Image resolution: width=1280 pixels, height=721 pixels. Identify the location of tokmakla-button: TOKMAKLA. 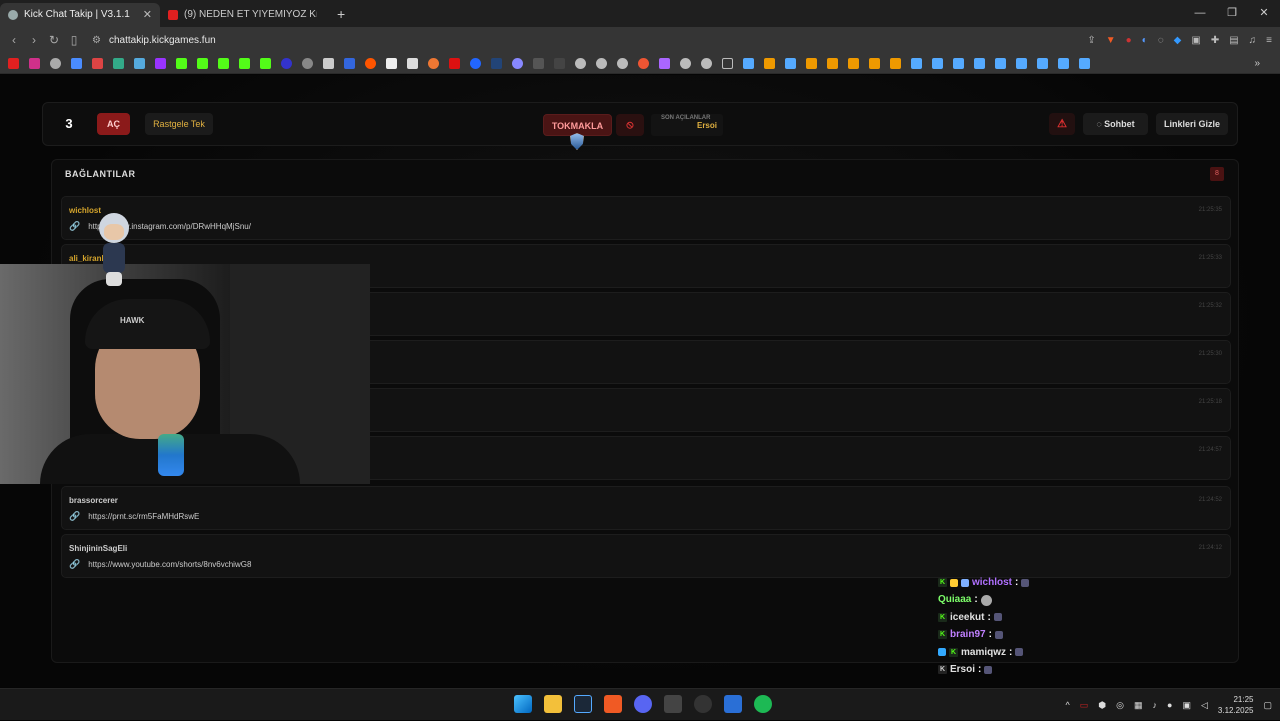
(577, 125).